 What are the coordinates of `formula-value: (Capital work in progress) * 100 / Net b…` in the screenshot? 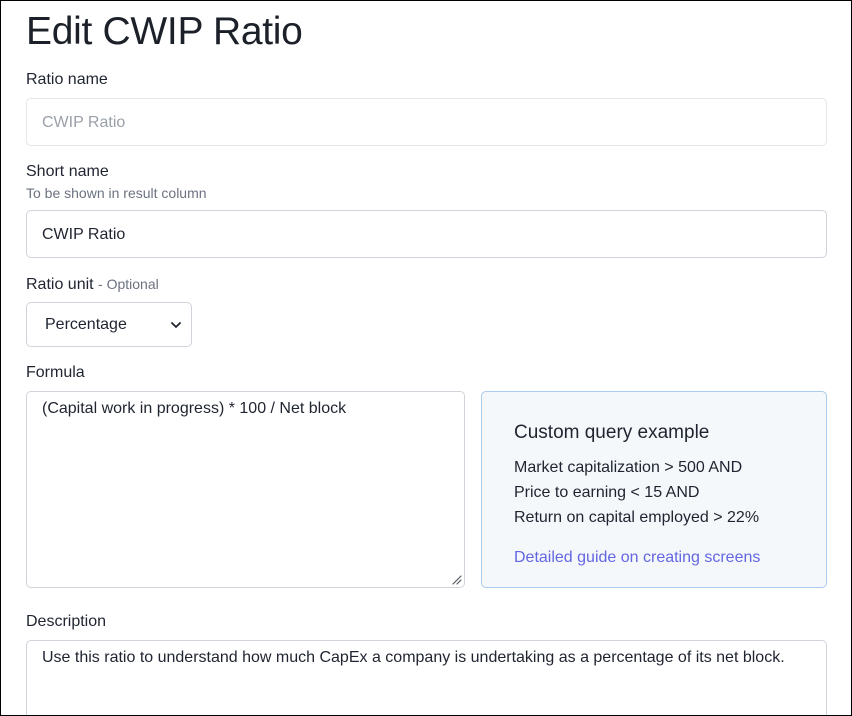 It's located at (194, 408).